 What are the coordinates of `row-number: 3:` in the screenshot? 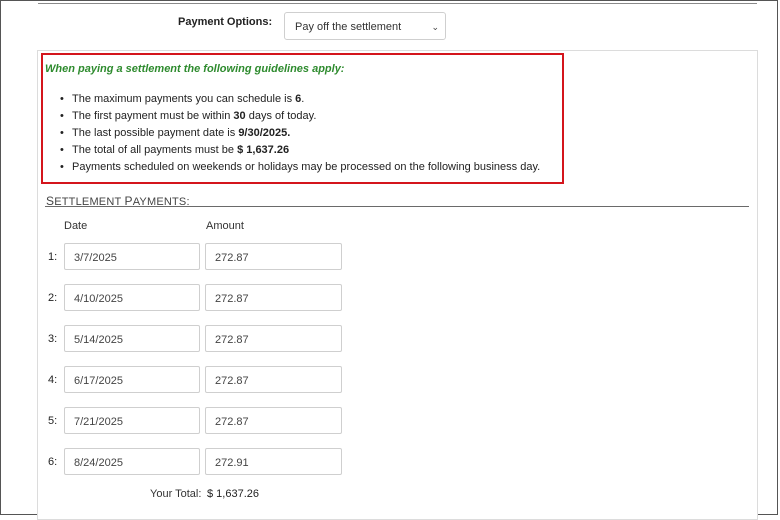 It's located at (53, 339).